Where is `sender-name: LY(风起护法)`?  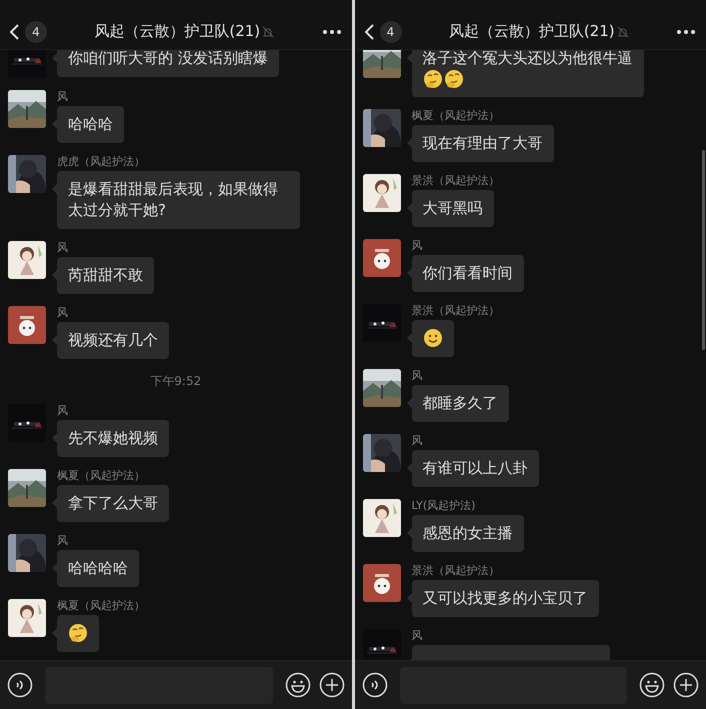
sender-name: LY(风起护法) is located at coordinates (444, 506).